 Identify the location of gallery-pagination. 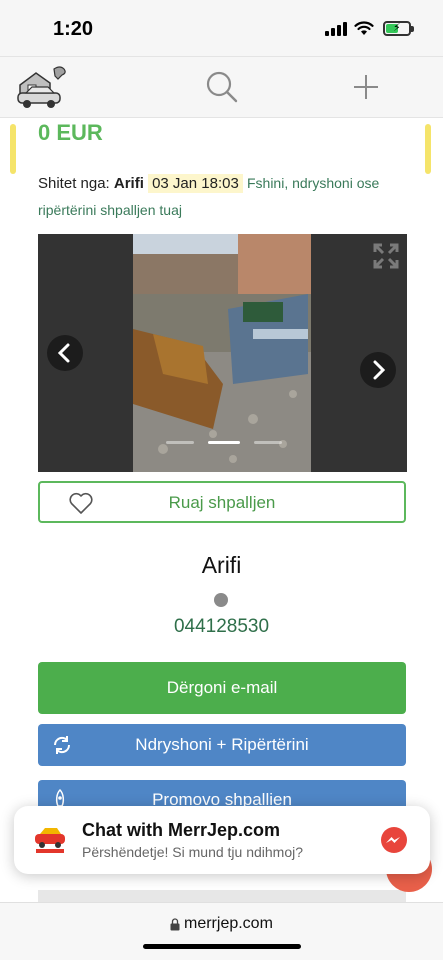
(226, 443).